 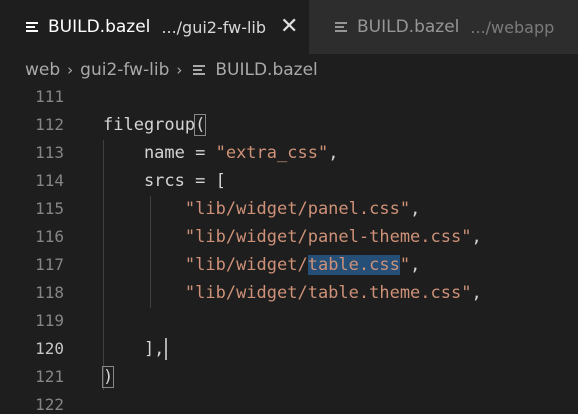 What do you see at coordinates (266, 70) in the screenshot?
I see `breadcrumb-item-build-bazel: BUILD.bazel` at bounding box center [266, 70].